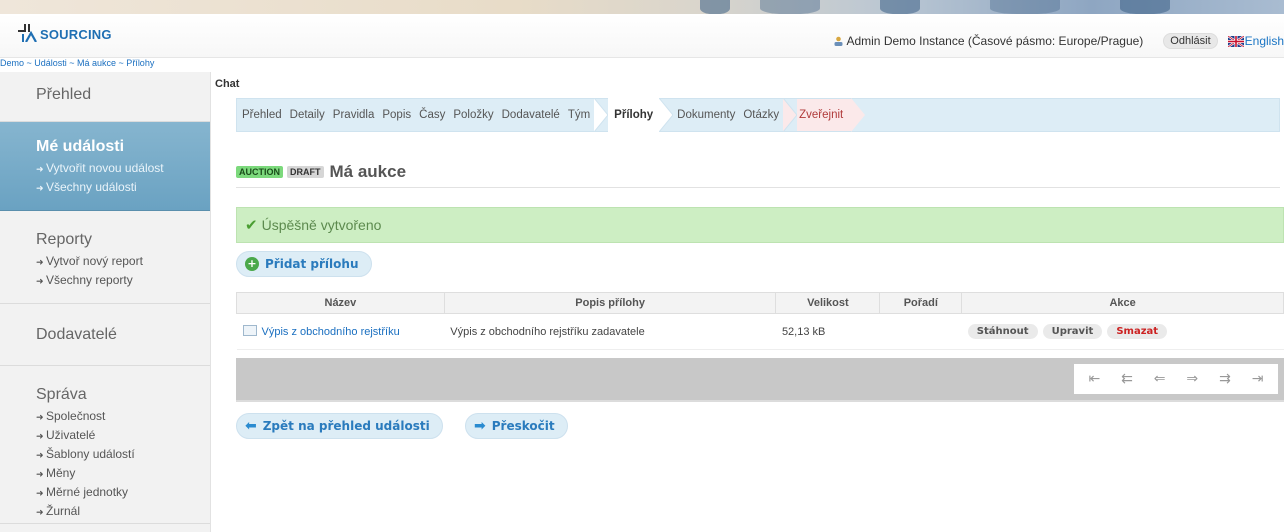 The width and height of the screenshot is (1284, 532). I want to click on document-icon, so click(249, 330).